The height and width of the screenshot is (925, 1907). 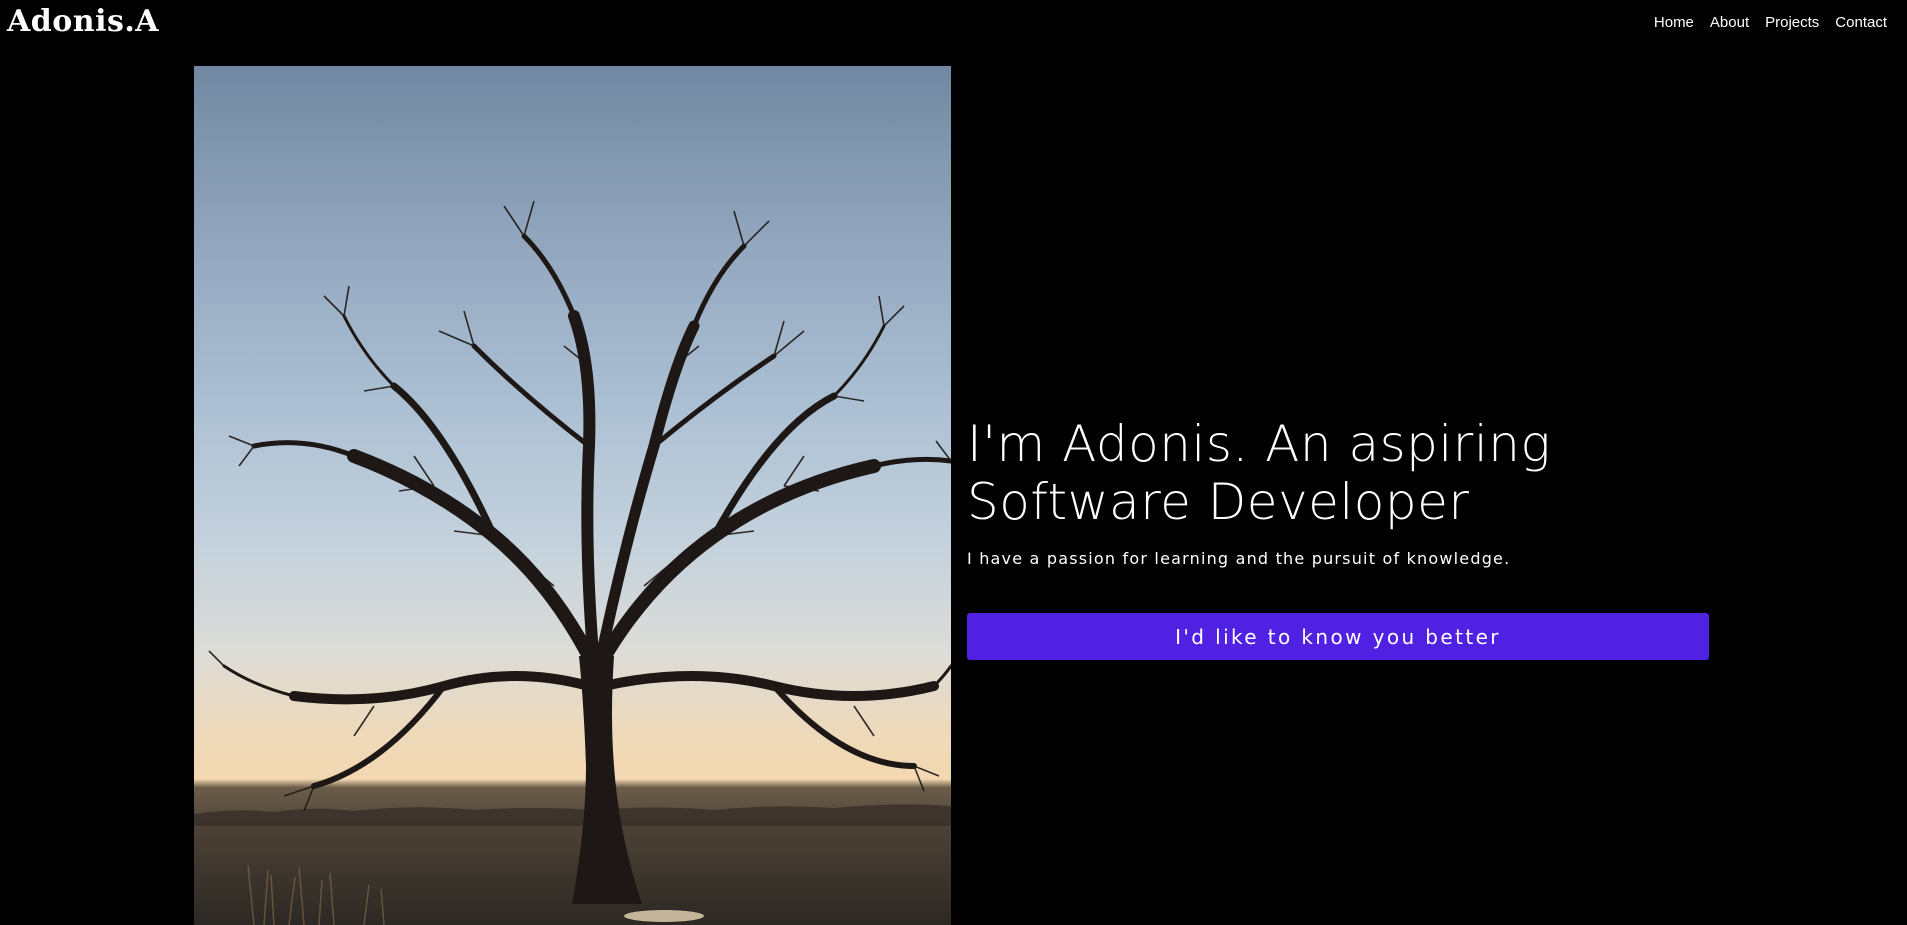 What do you see at coordinates (1729, 22) in the screenshot?
I see `nav-link-about: About` at bounding box center [1729, 22].